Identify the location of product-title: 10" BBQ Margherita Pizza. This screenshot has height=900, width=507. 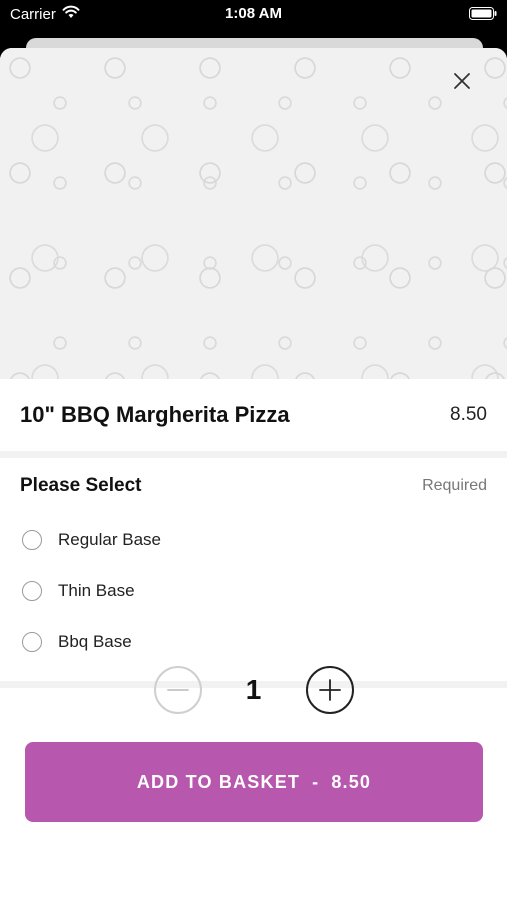
(155, 414).